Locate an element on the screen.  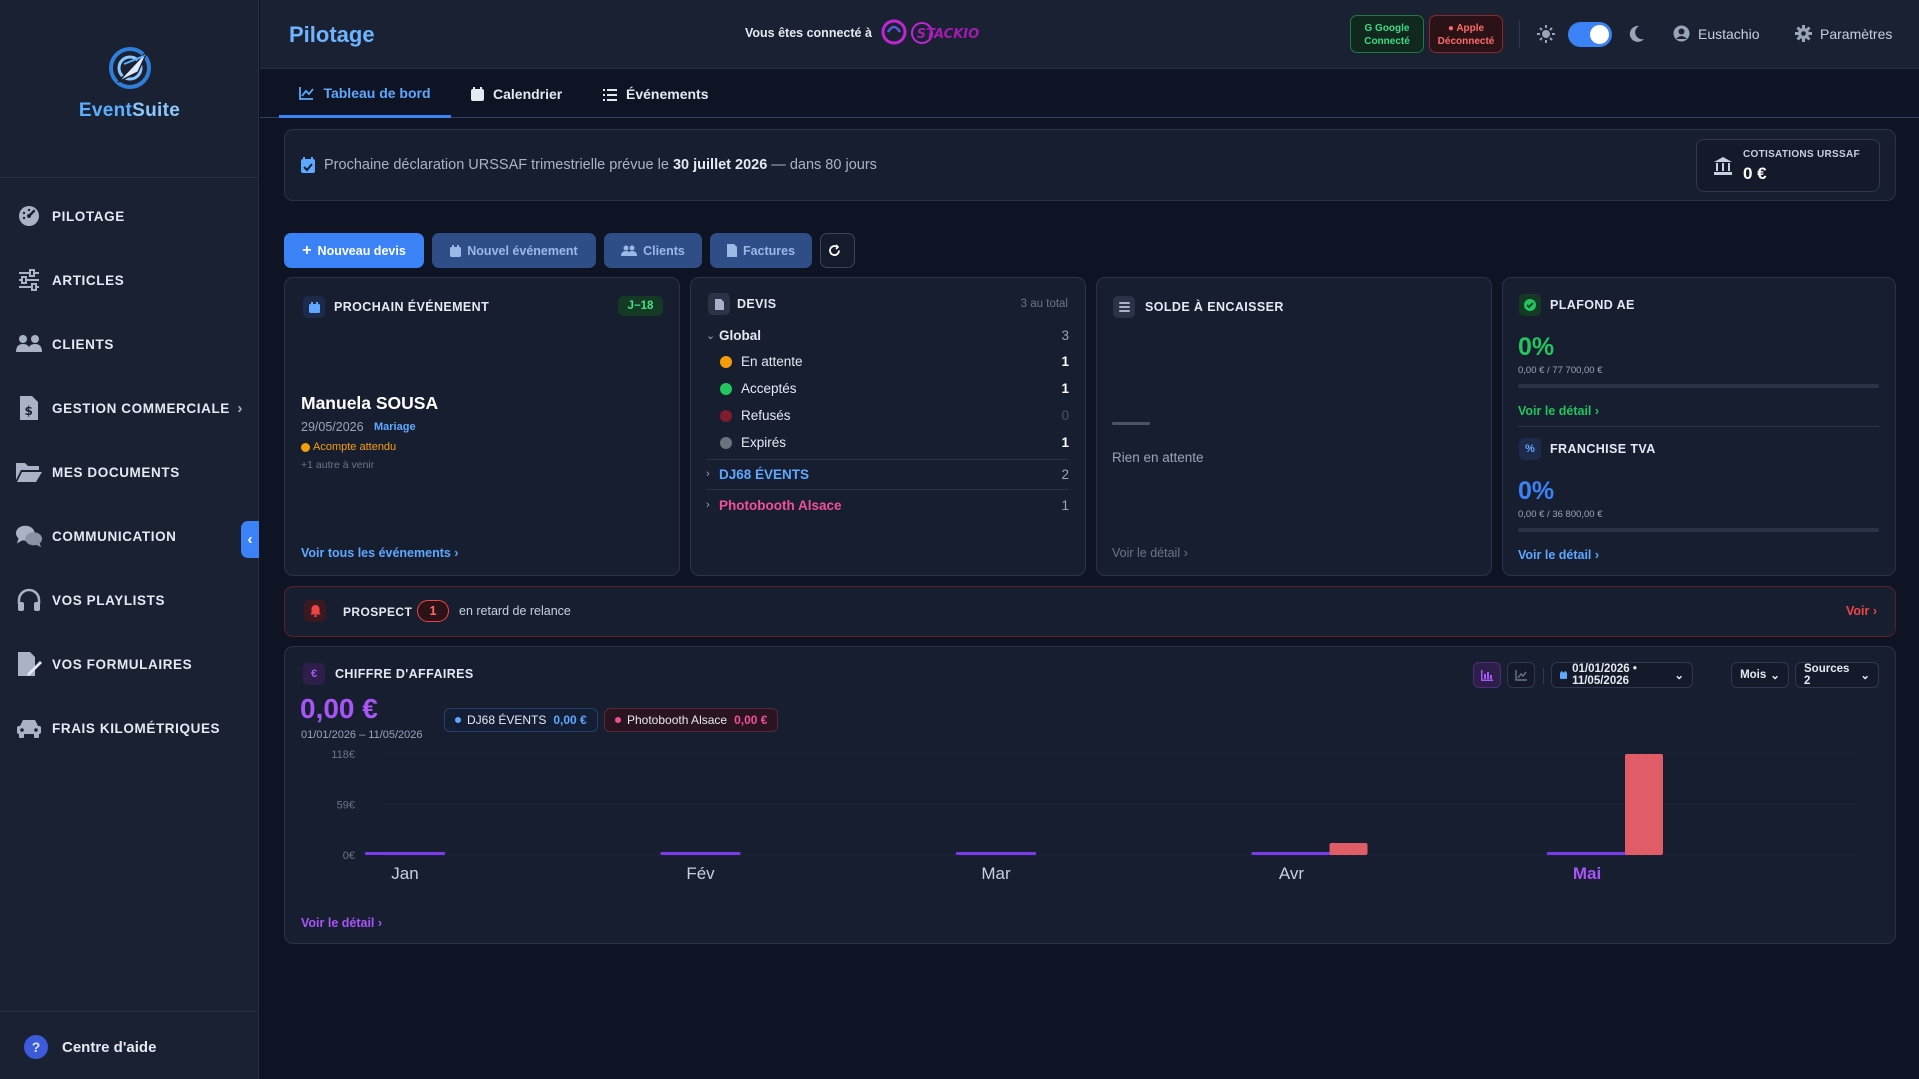
brand-logo: EventSuite is located at coordinates (129, 87).